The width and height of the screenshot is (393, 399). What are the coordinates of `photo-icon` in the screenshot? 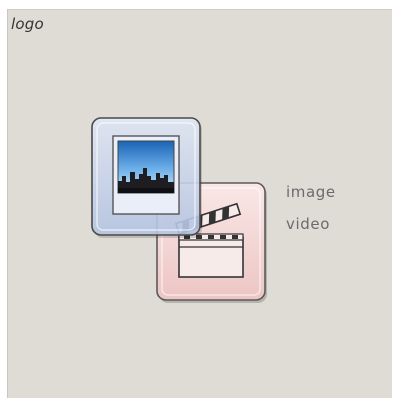 It's located at (146, 175).